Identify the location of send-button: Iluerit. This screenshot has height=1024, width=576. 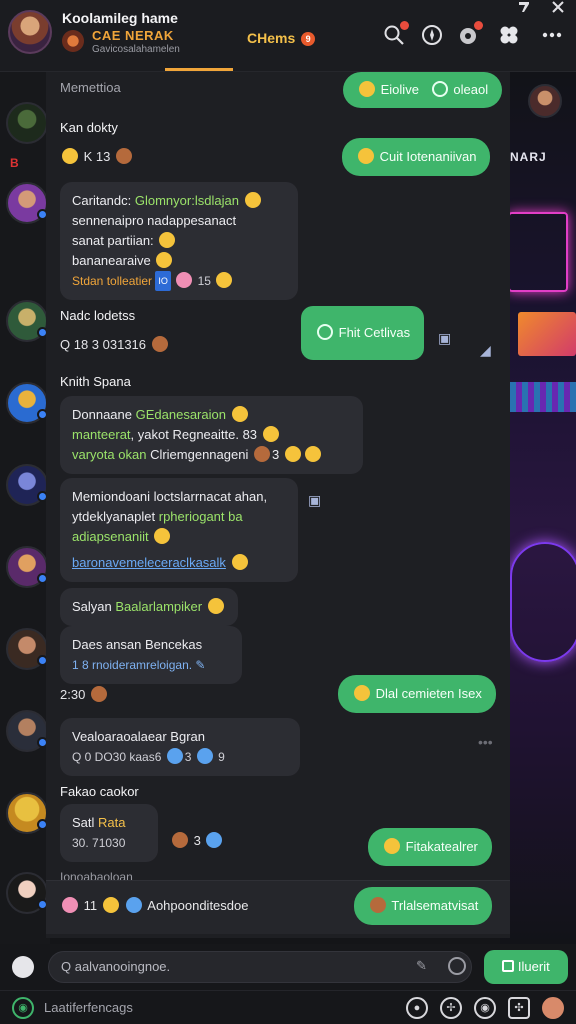
(526, 967).